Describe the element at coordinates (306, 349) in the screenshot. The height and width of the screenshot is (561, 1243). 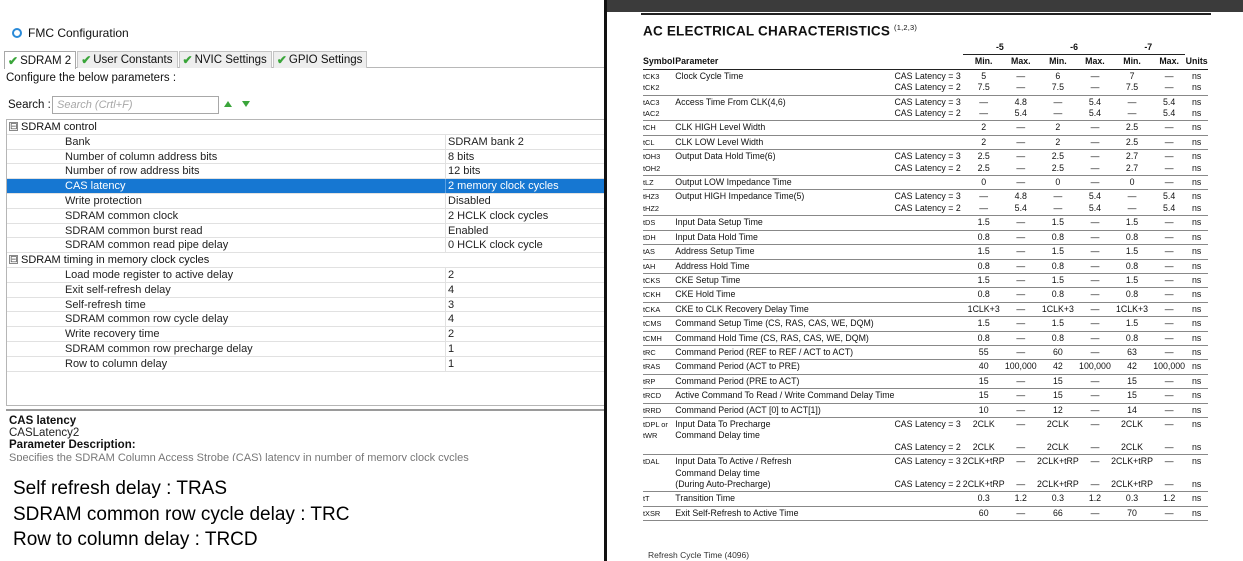
I see `param-row: SDRAM common row precharge delay 1` at that location.